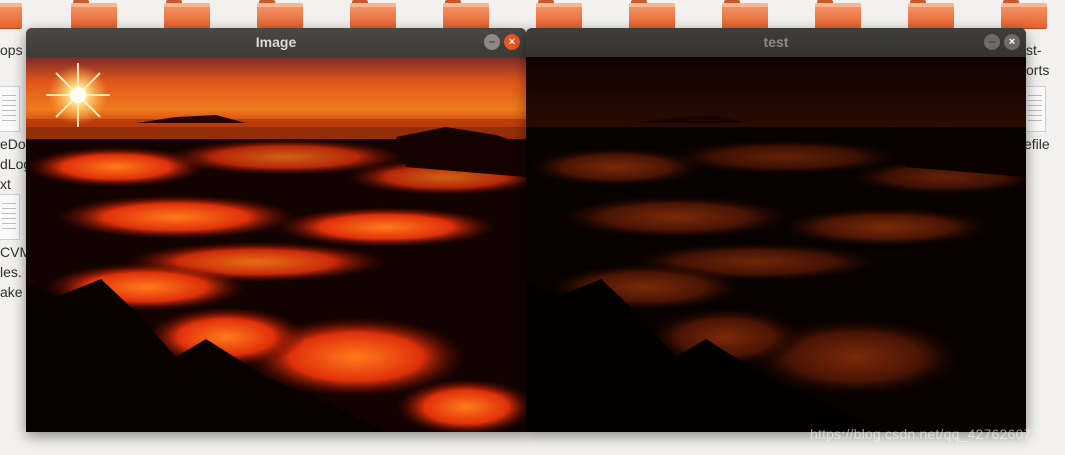 The height and width of the screenshot is (455, 1065). I want to click on window-titlebar: Image – ×, so click(276, 42).